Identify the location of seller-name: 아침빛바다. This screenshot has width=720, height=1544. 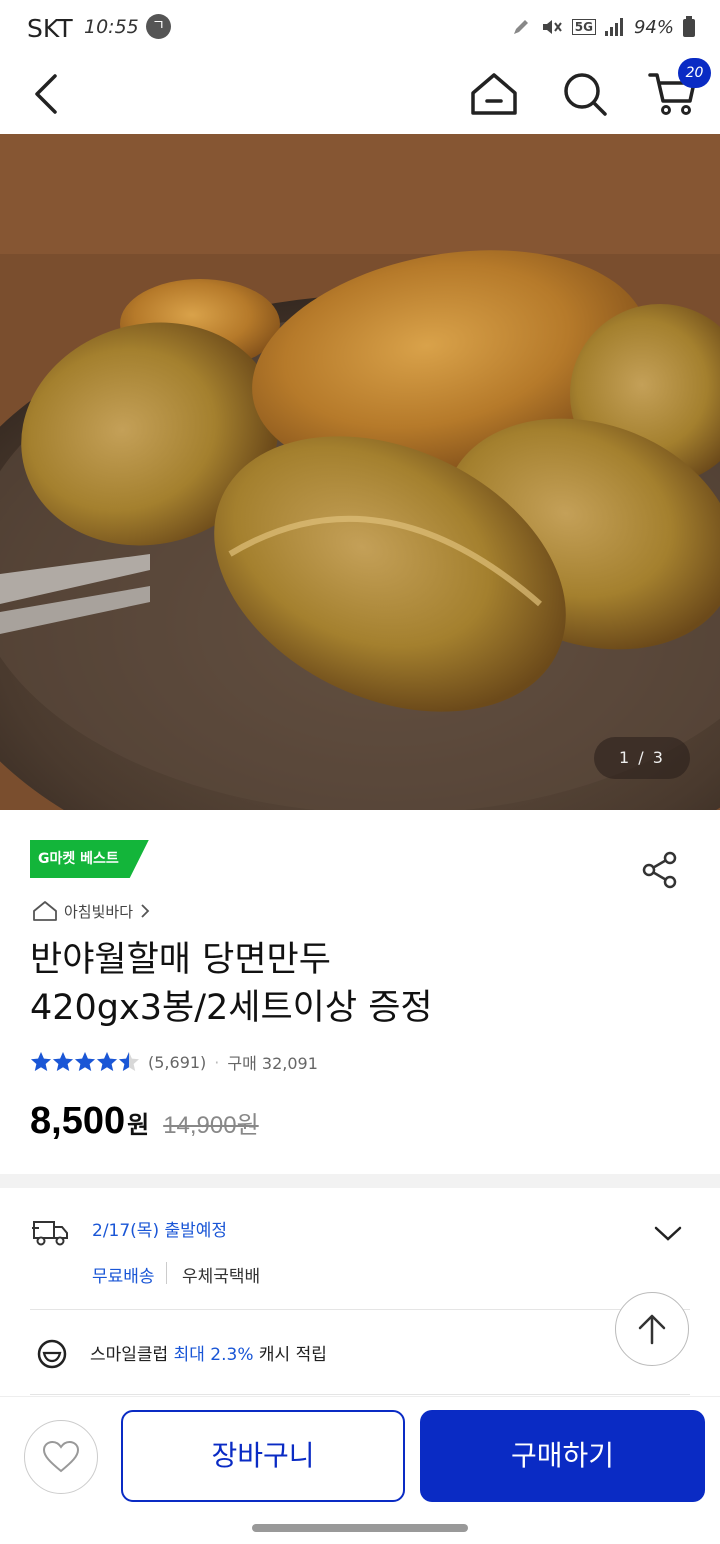
(99, 911).